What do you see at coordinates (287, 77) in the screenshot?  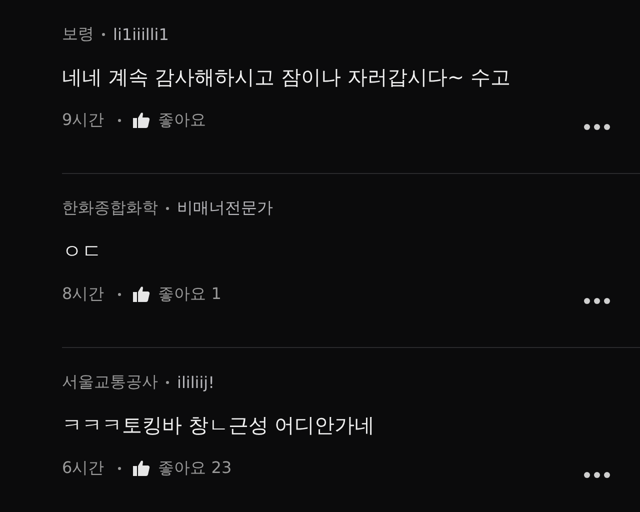 I see `comment-text: 네네 계속 감사해하시고 잠이나 자러갑시다~ 수고` at bounding box center [287, 77].